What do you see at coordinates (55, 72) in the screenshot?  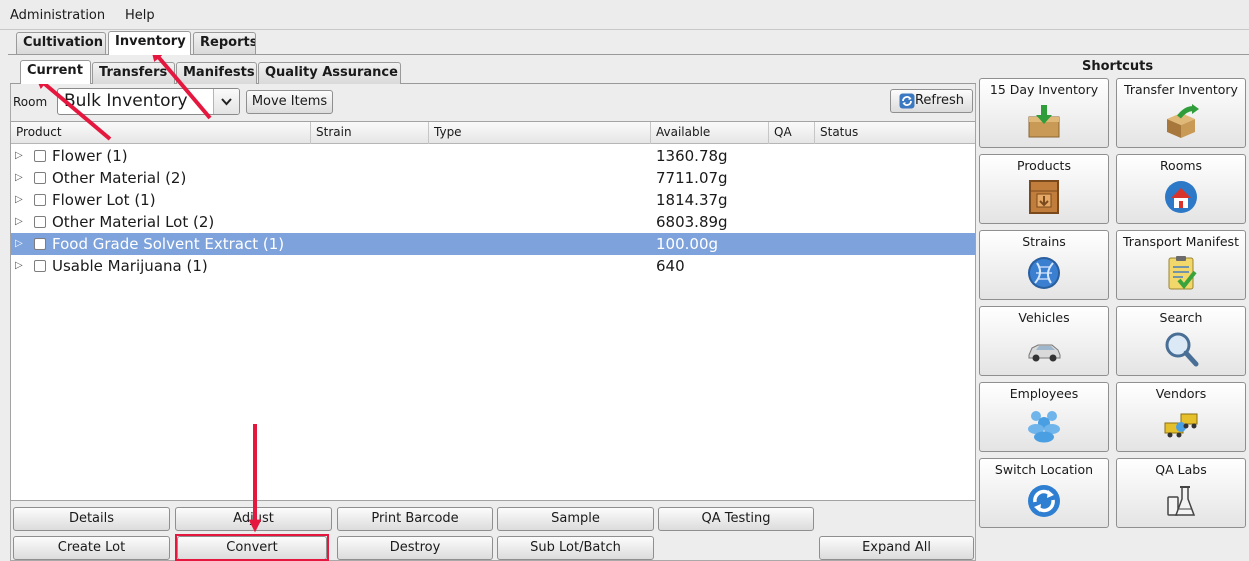 I see `tab-current: Current` at bounding box center [55, 72].